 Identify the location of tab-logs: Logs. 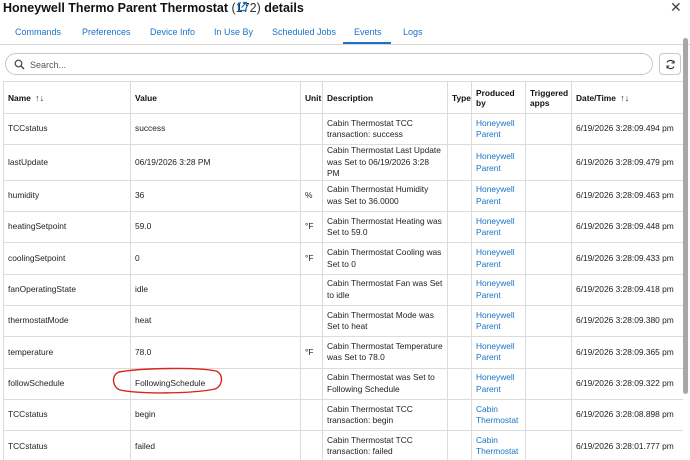
(413, 32).